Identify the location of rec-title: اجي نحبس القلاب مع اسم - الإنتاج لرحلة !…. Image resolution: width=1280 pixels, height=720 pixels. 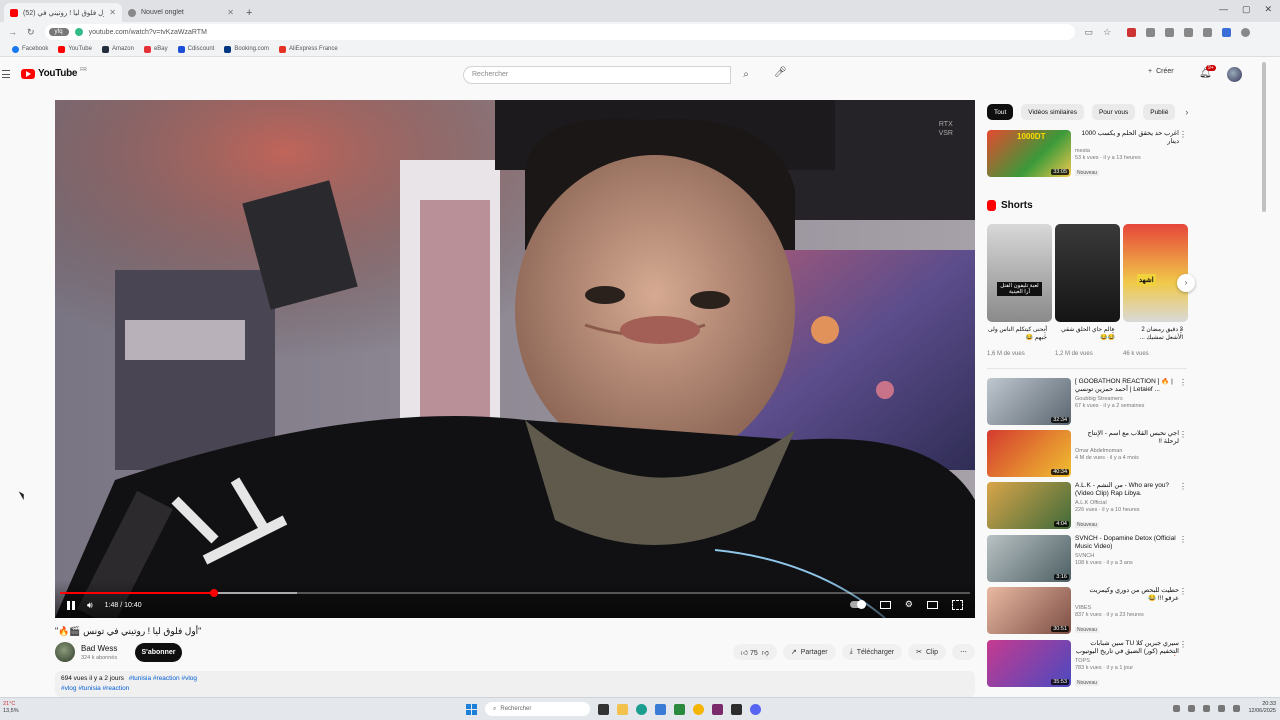
(1127, 438).